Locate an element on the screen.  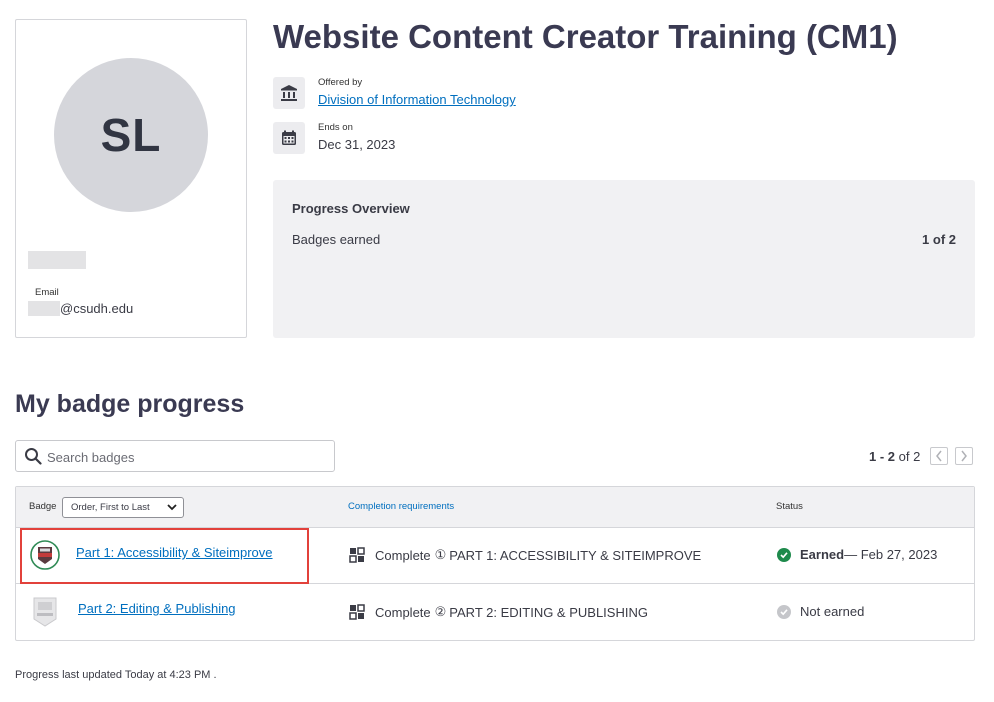
requirement-text: PART 1: ACCESSIBILITY & SITEIMPROVE is located at coordinates (575, 555).